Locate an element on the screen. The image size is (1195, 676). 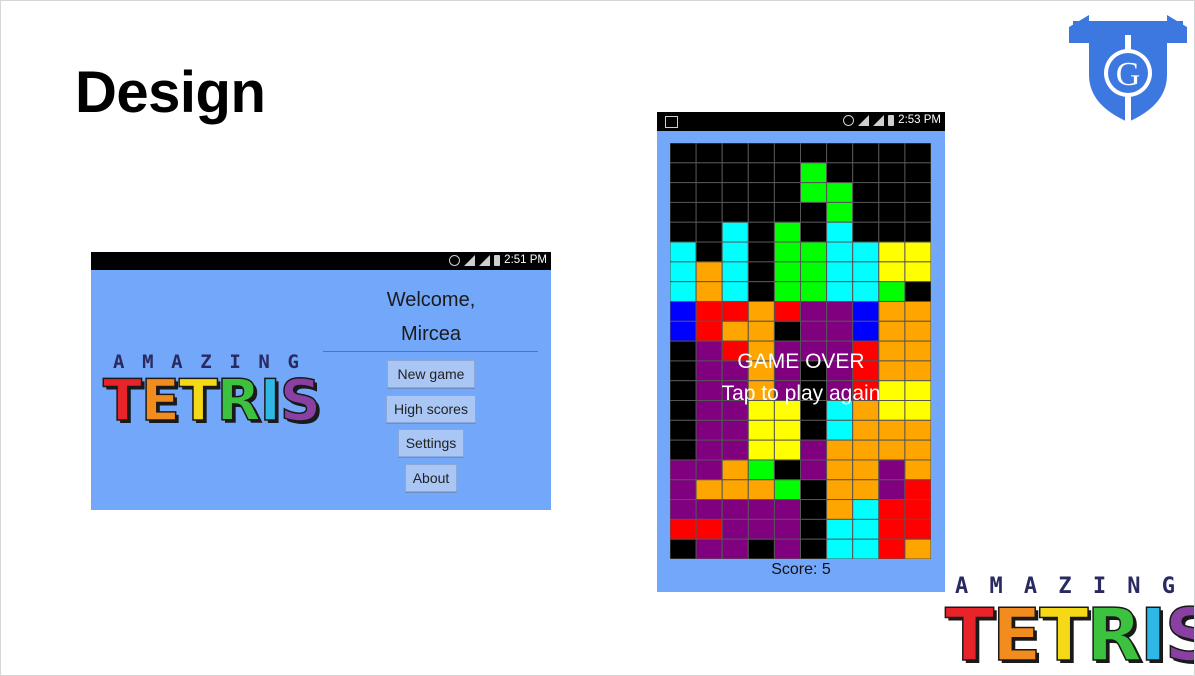
high-scores-button: High scores is located at coordinates (431, 409).